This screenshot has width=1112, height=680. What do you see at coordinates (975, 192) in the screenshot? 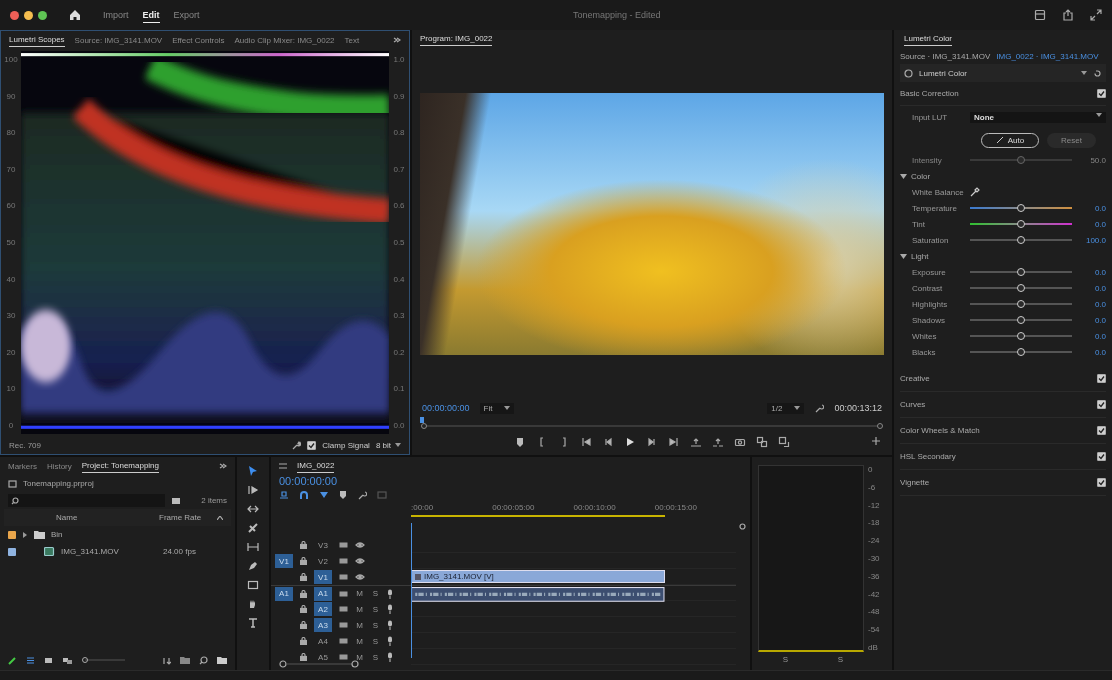
I see `eyedropper-icon` at bounding box center [975, 192].